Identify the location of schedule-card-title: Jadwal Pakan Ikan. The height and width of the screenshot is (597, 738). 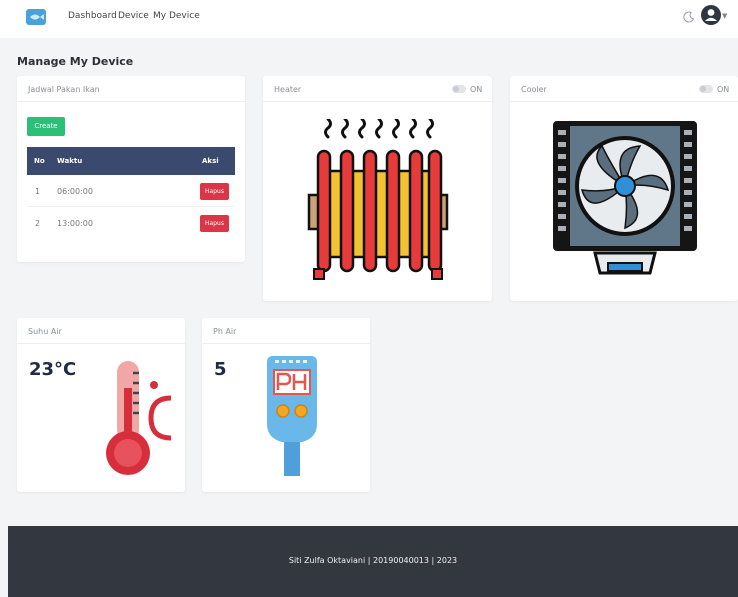
(64, 89).